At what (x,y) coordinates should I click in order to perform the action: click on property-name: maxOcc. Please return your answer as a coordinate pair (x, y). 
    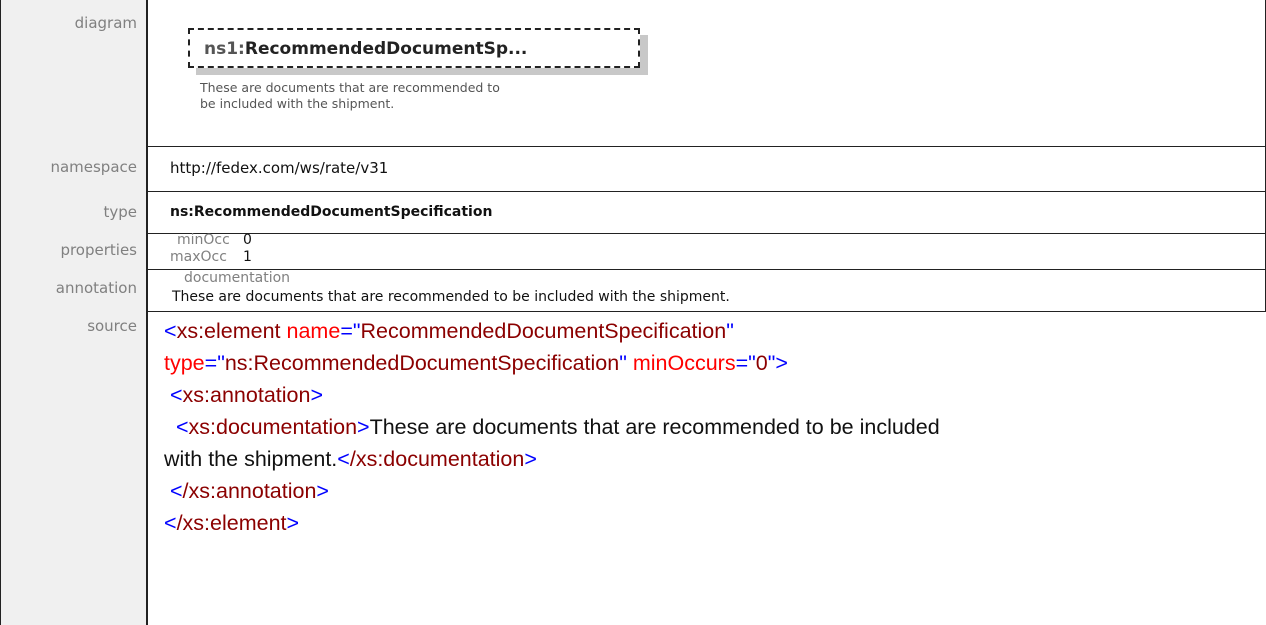
    Looking at the image, I should click on (198, 257).